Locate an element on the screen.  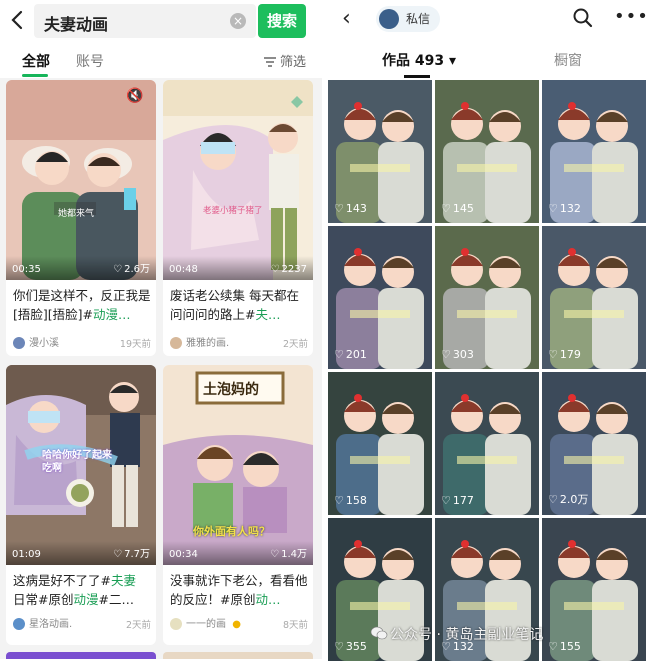
watermark: 公众号 · 黄岛主副业笔记 is located at coordinates (467, 635).